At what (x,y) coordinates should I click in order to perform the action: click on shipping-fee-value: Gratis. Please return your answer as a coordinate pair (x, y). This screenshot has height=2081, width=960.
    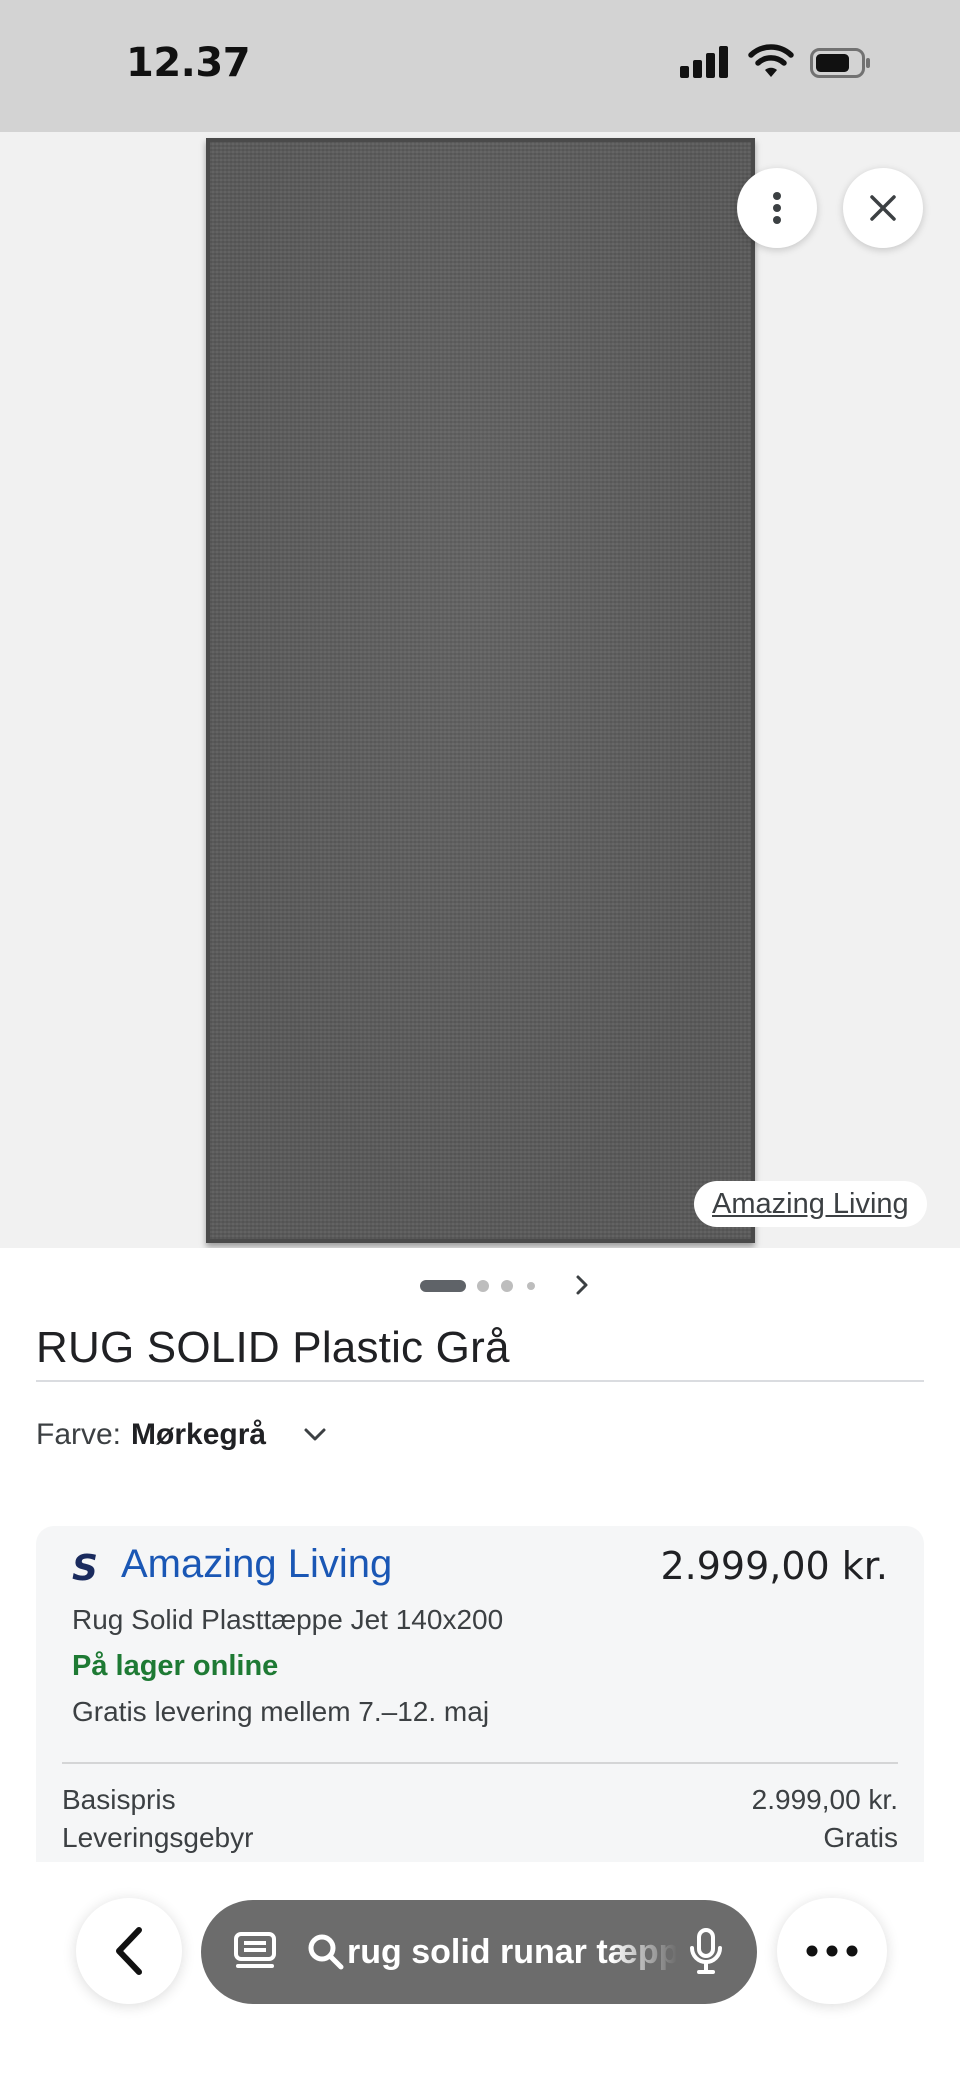
    Looking at the image, I should click on (860, 1837).